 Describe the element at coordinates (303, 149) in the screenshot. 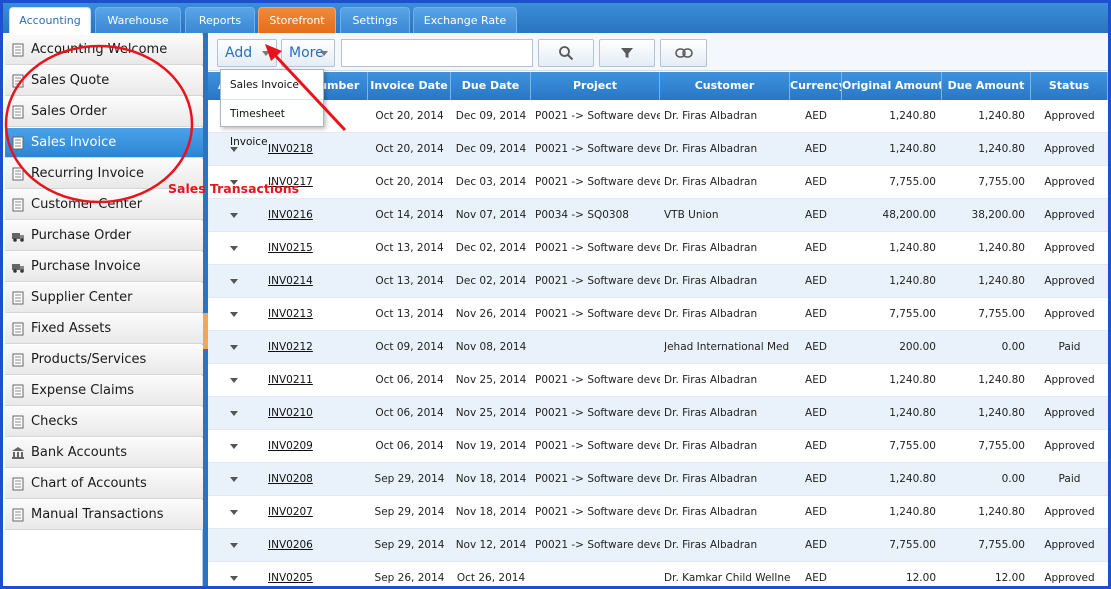

I see `cell-invoice-number: INV0218` at that location.